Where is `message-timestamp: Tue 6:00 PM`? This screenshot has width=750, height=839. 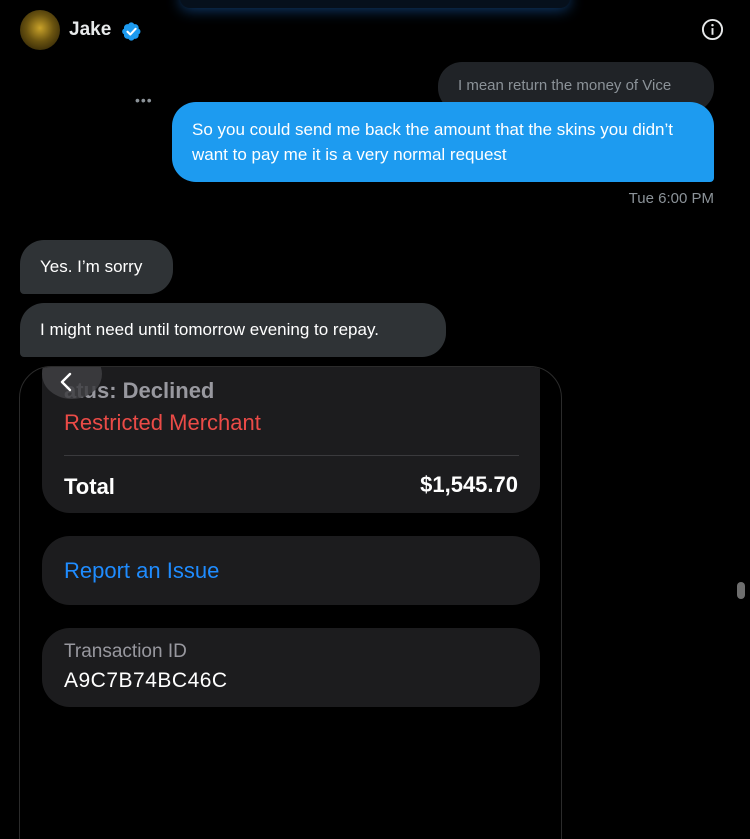
message-timestamp: Tue 6:00 PM is located at coordinates (671, 198).